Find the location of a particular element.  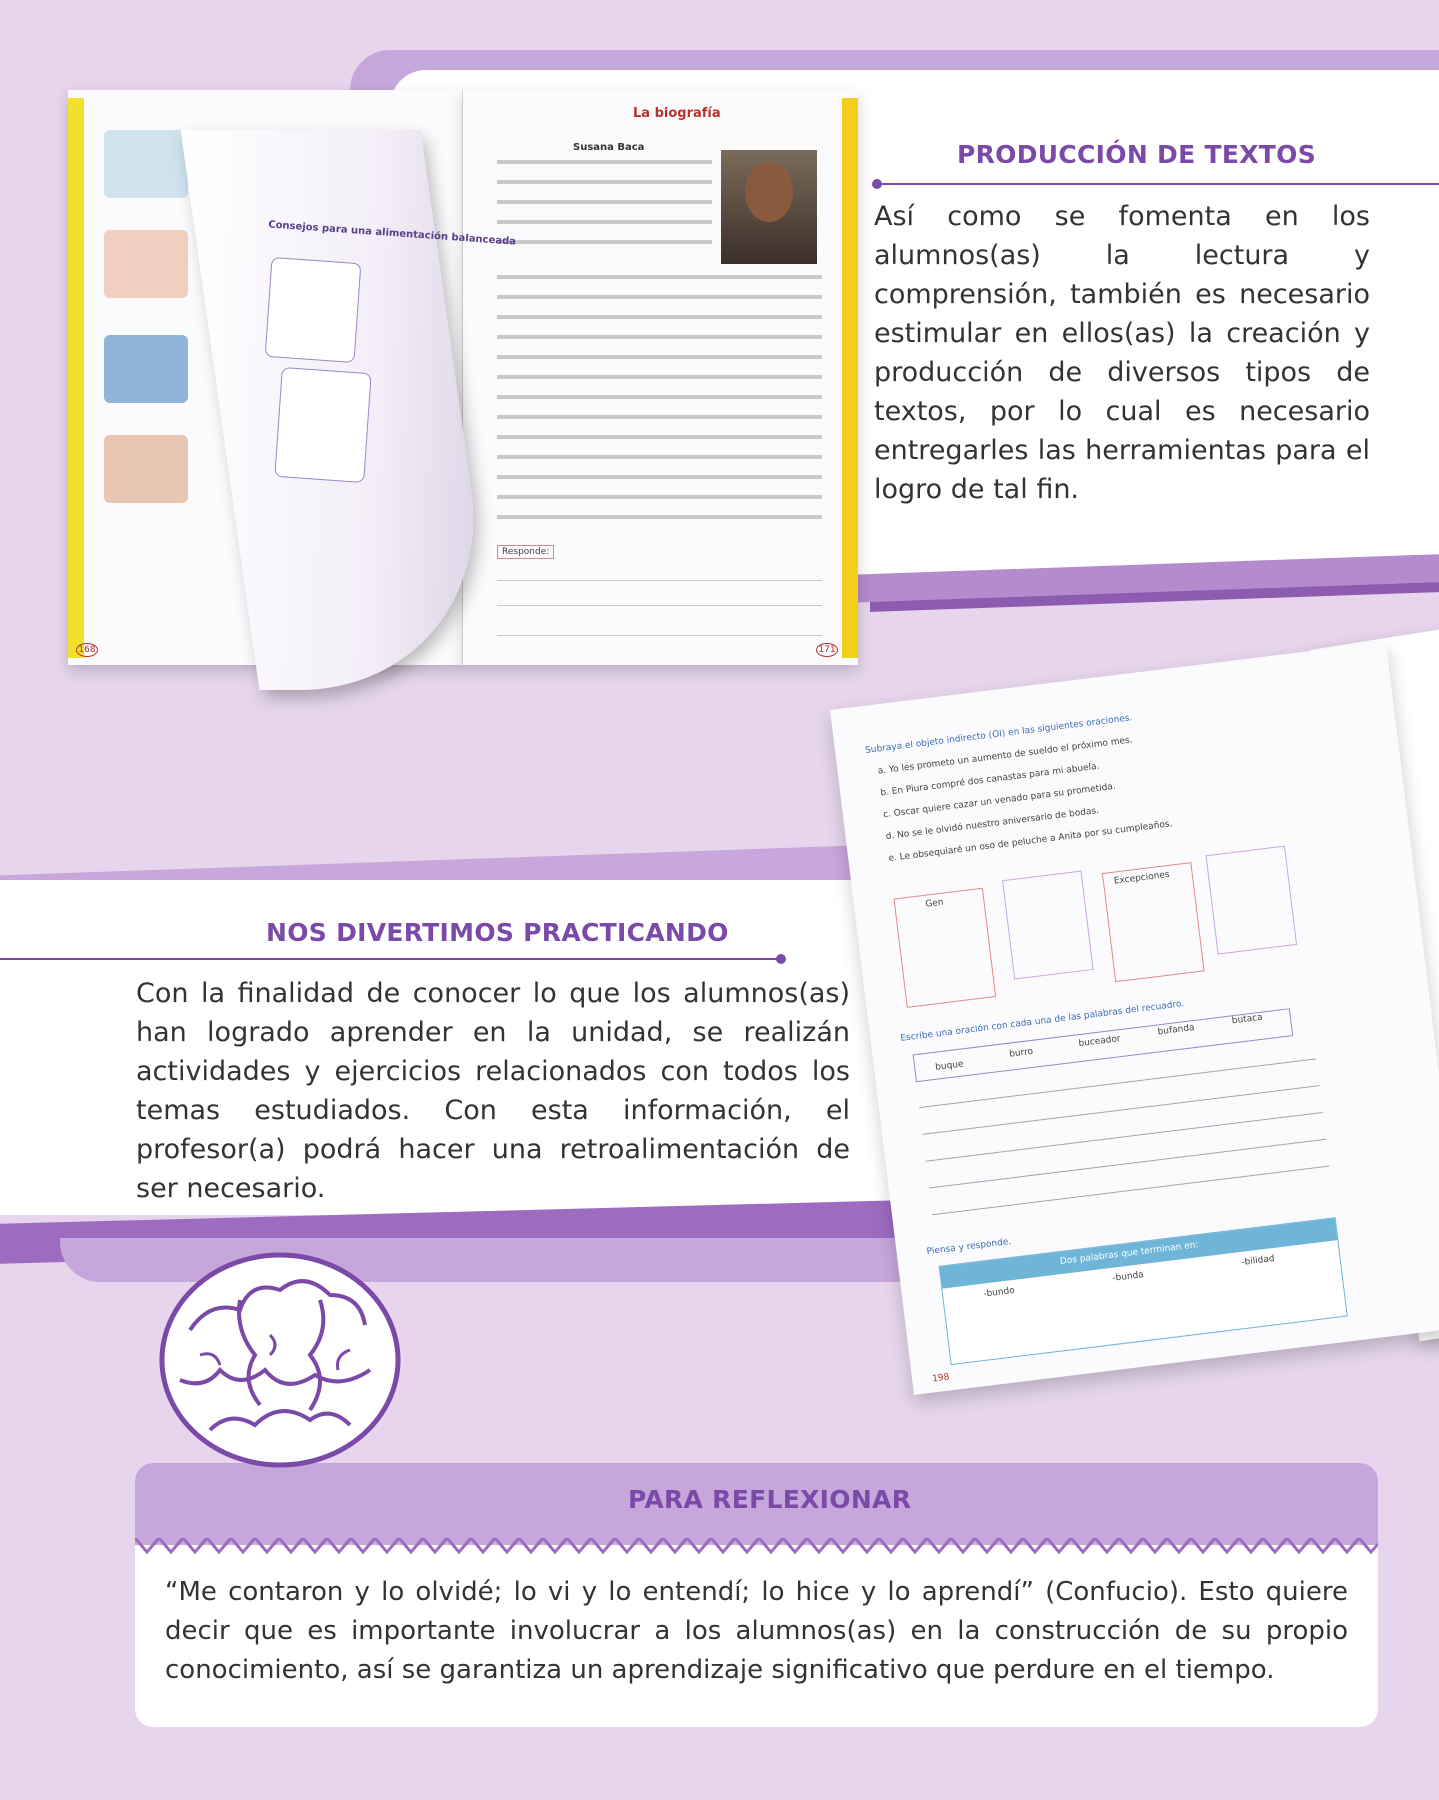

word-list-box: buque burro buceador bufanda butaca is located at coordinates (1103, 1045).